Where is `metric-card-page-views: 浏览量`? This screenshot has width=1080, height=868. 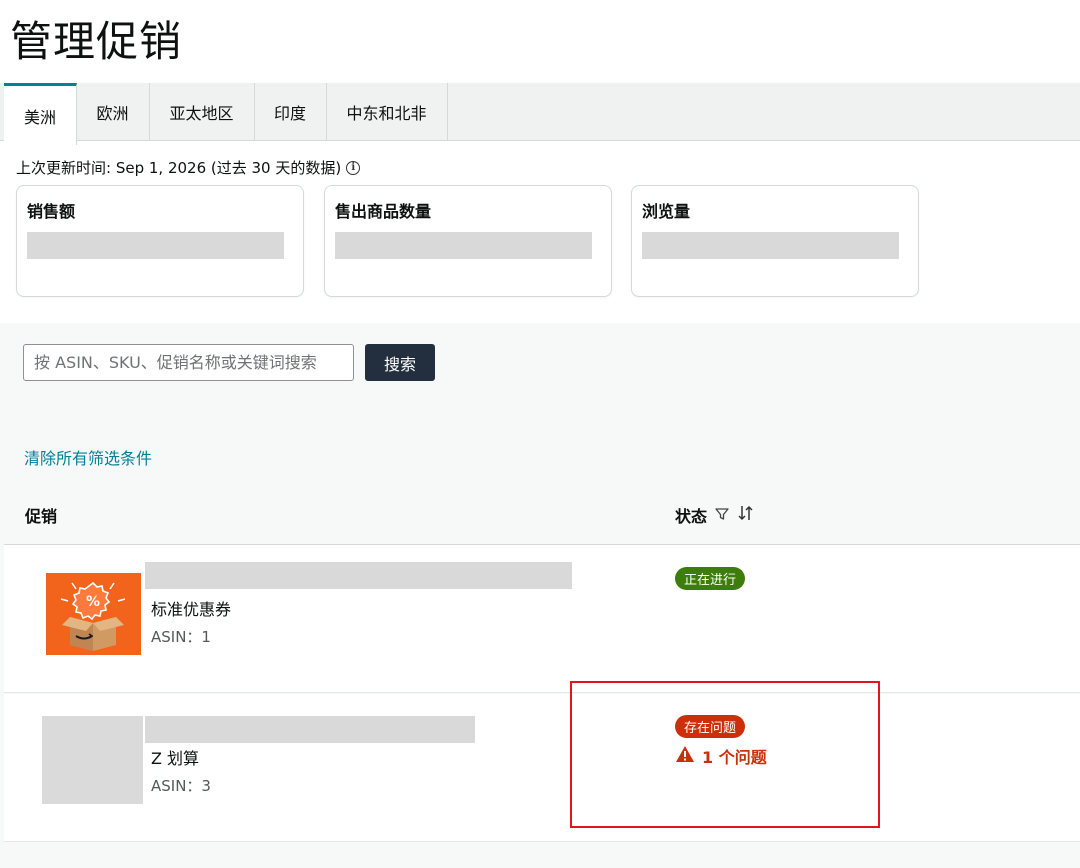 metric-card-page-views: 浏览量 is located at coordinates (775, 241).